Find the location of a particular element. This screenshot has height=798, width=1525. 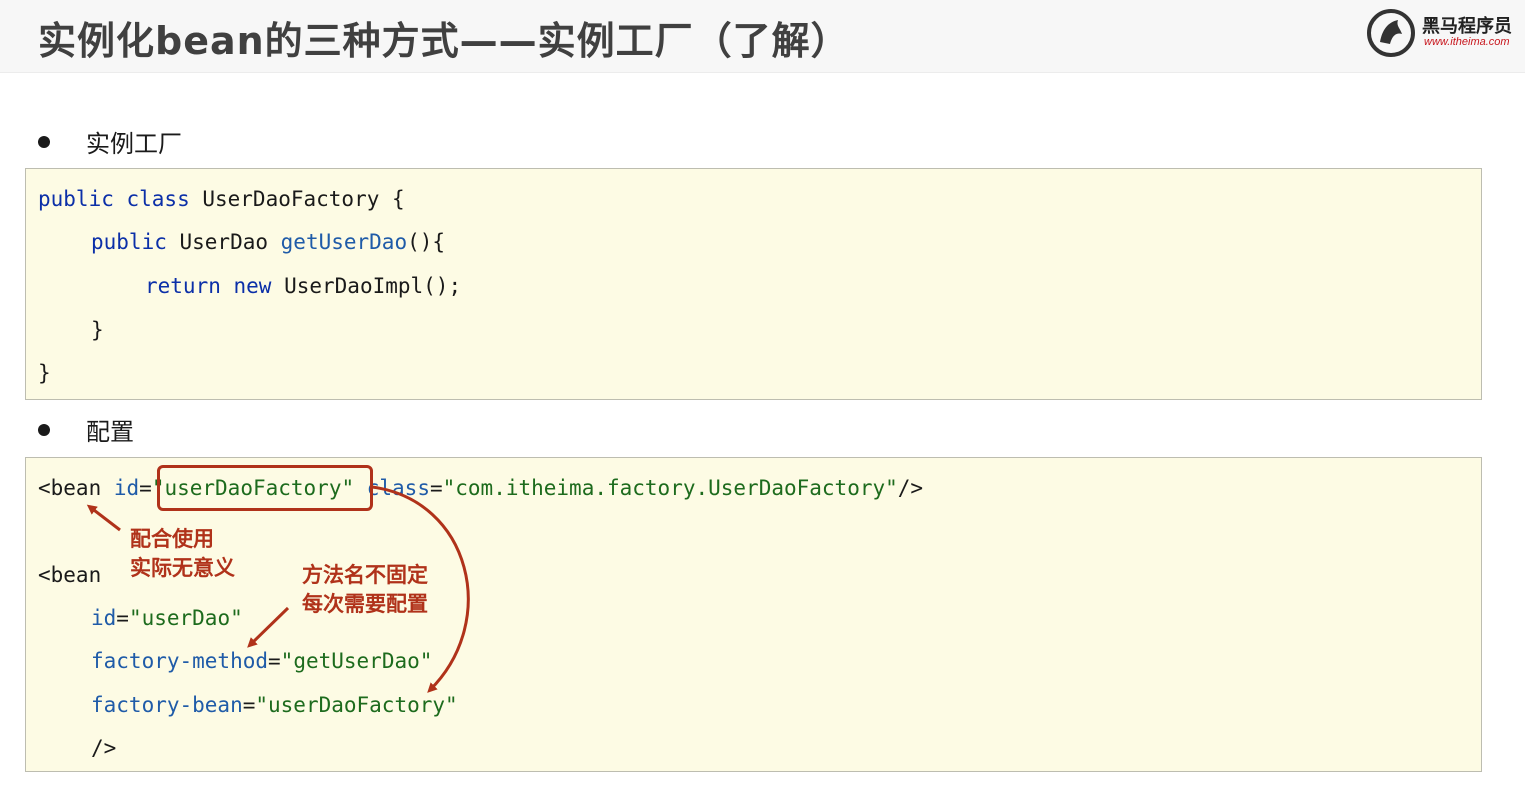

annotation-arrows is located at coordinates (278, 589).